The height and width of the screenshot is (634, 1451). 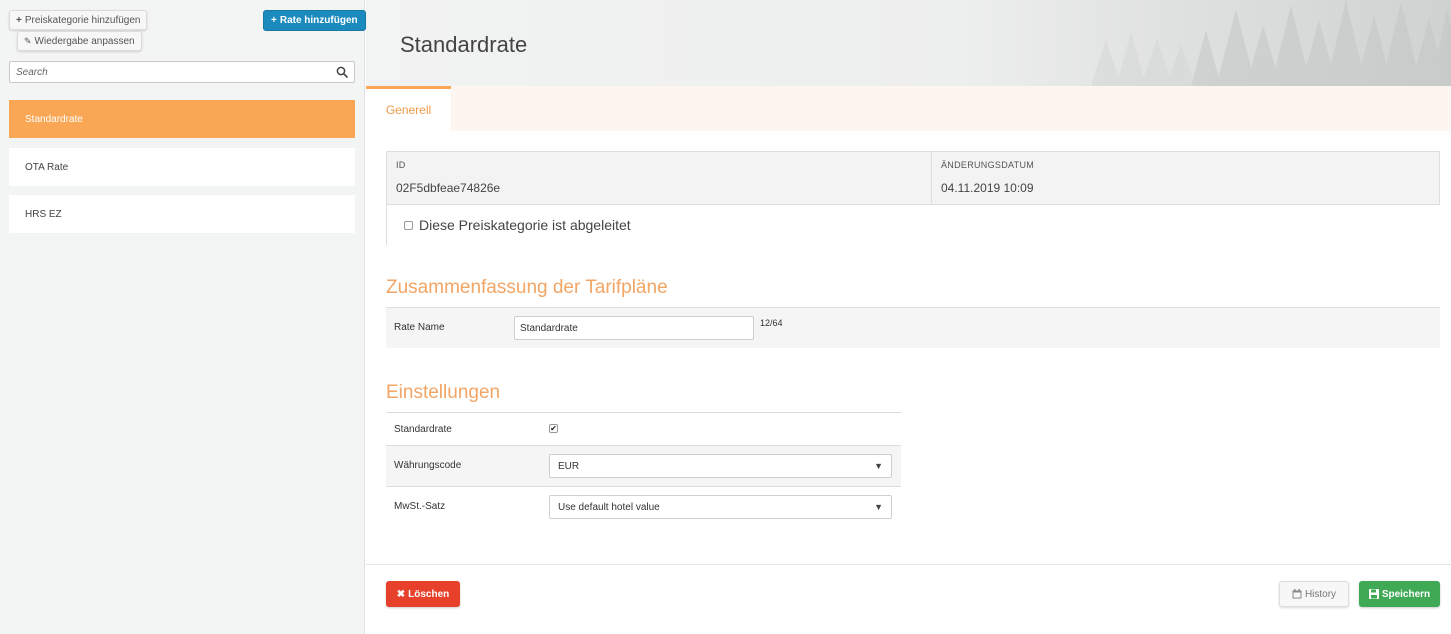 What do you see at coordinates (908, 564) in the screenshot?
I see `footer-divider` at bounding box center [908, 564].